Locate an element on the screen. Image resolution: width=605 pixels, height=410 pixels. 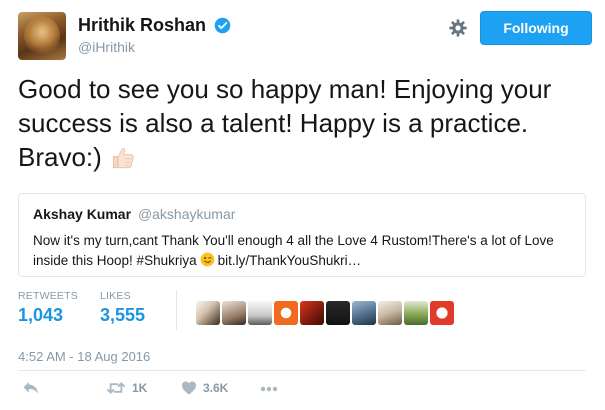
more-button is located at coordinates (269, 389).